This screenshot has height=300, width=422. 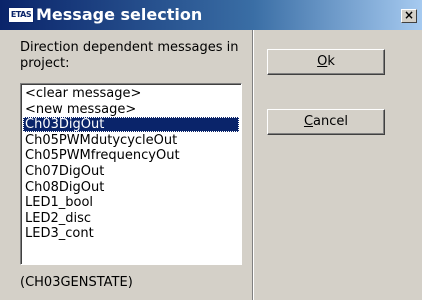 What do you see at coordinates (119, 14) in the screenshot?
I see `dialog-title: Message selection` at bounding box center [119, 14].